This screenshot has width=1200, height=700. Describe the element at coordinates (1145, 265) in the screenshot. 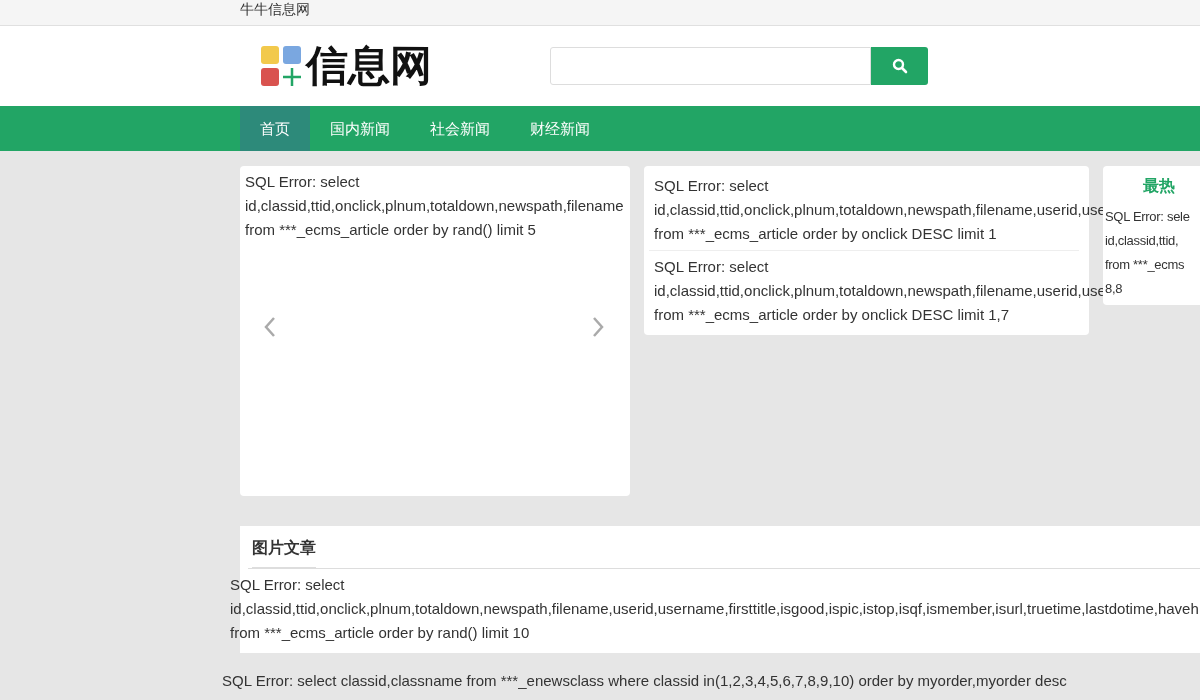

I see `error-text: from ***_ecms` at that location.